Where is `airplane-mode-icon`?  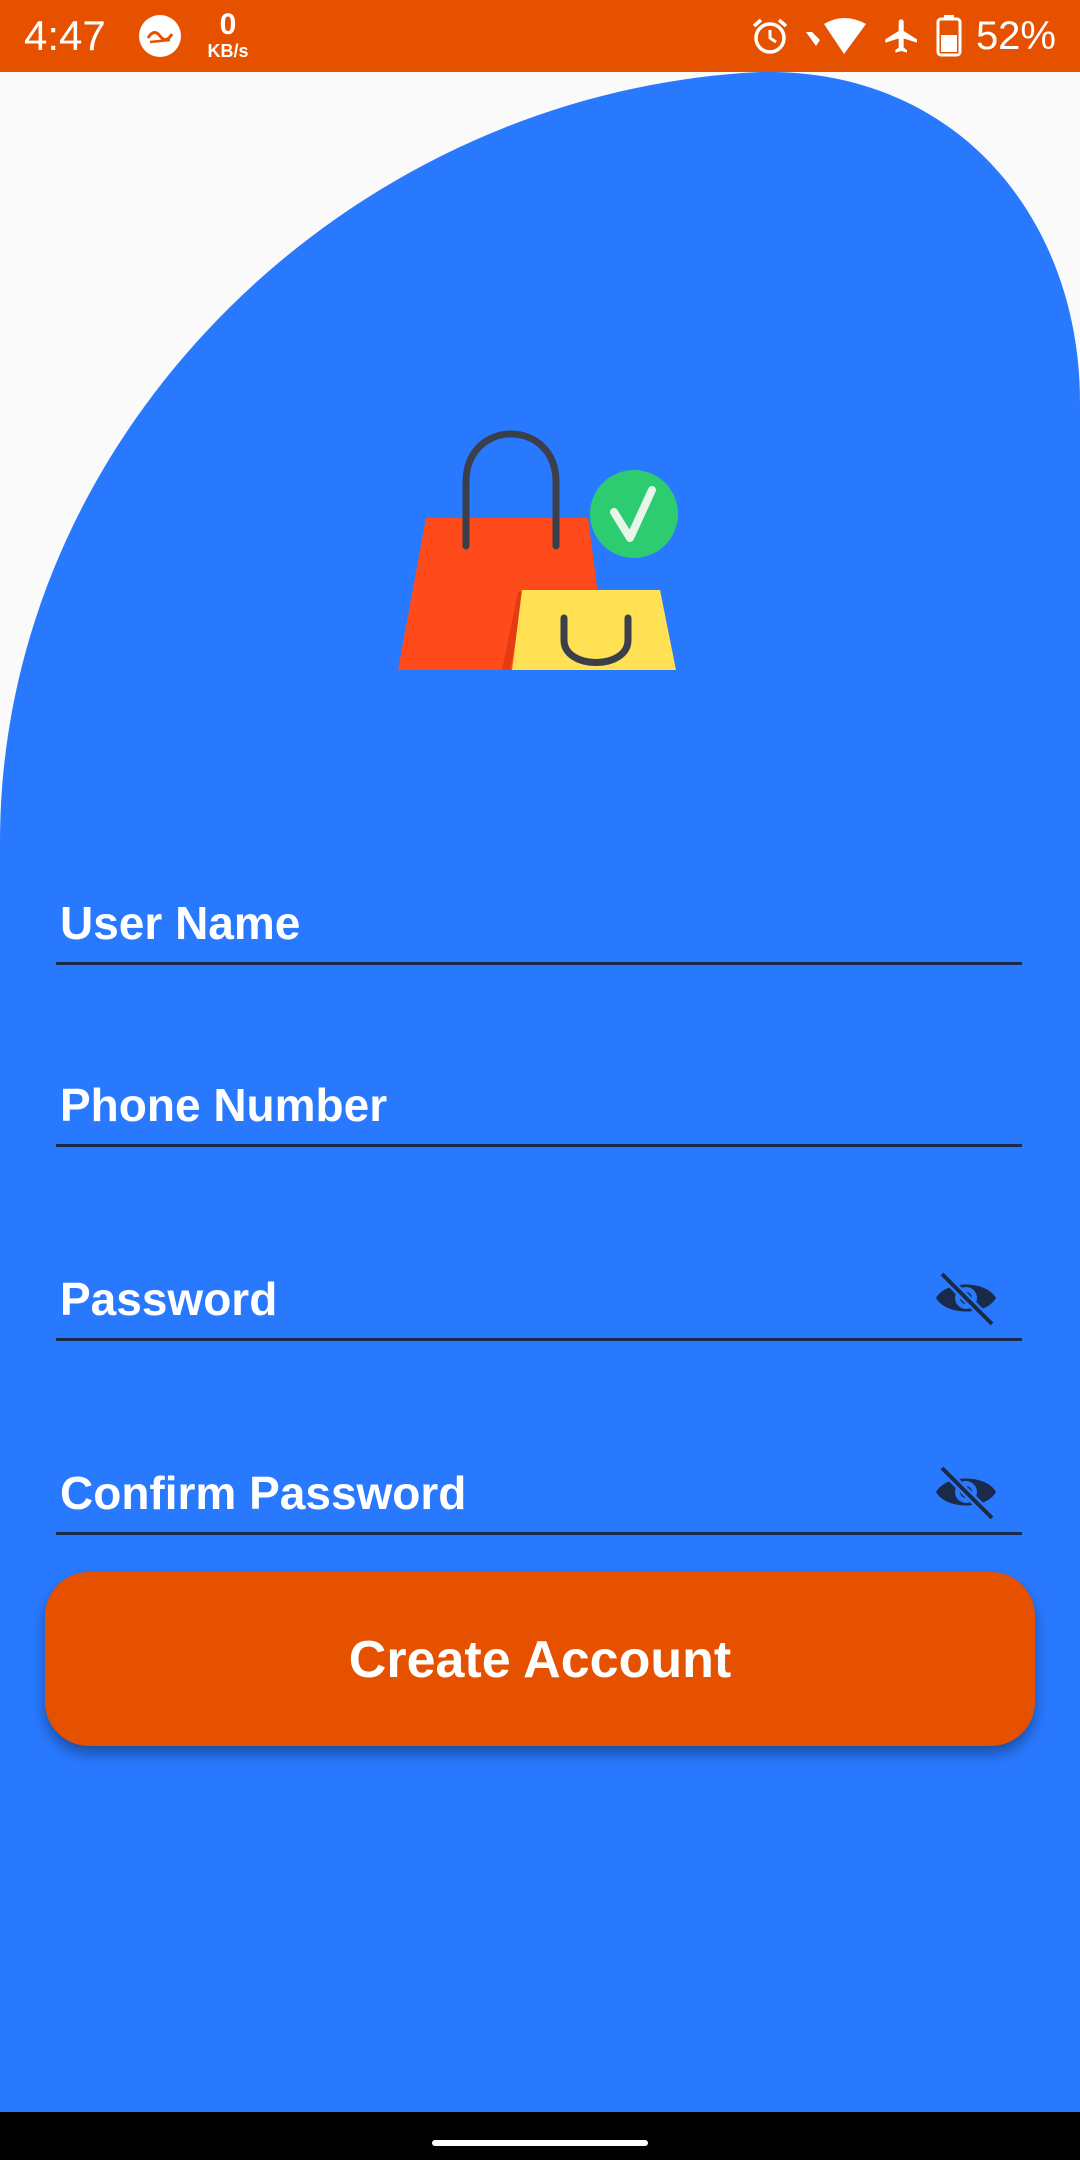 airplane-mode-icon is located at coordinates (901, 36).